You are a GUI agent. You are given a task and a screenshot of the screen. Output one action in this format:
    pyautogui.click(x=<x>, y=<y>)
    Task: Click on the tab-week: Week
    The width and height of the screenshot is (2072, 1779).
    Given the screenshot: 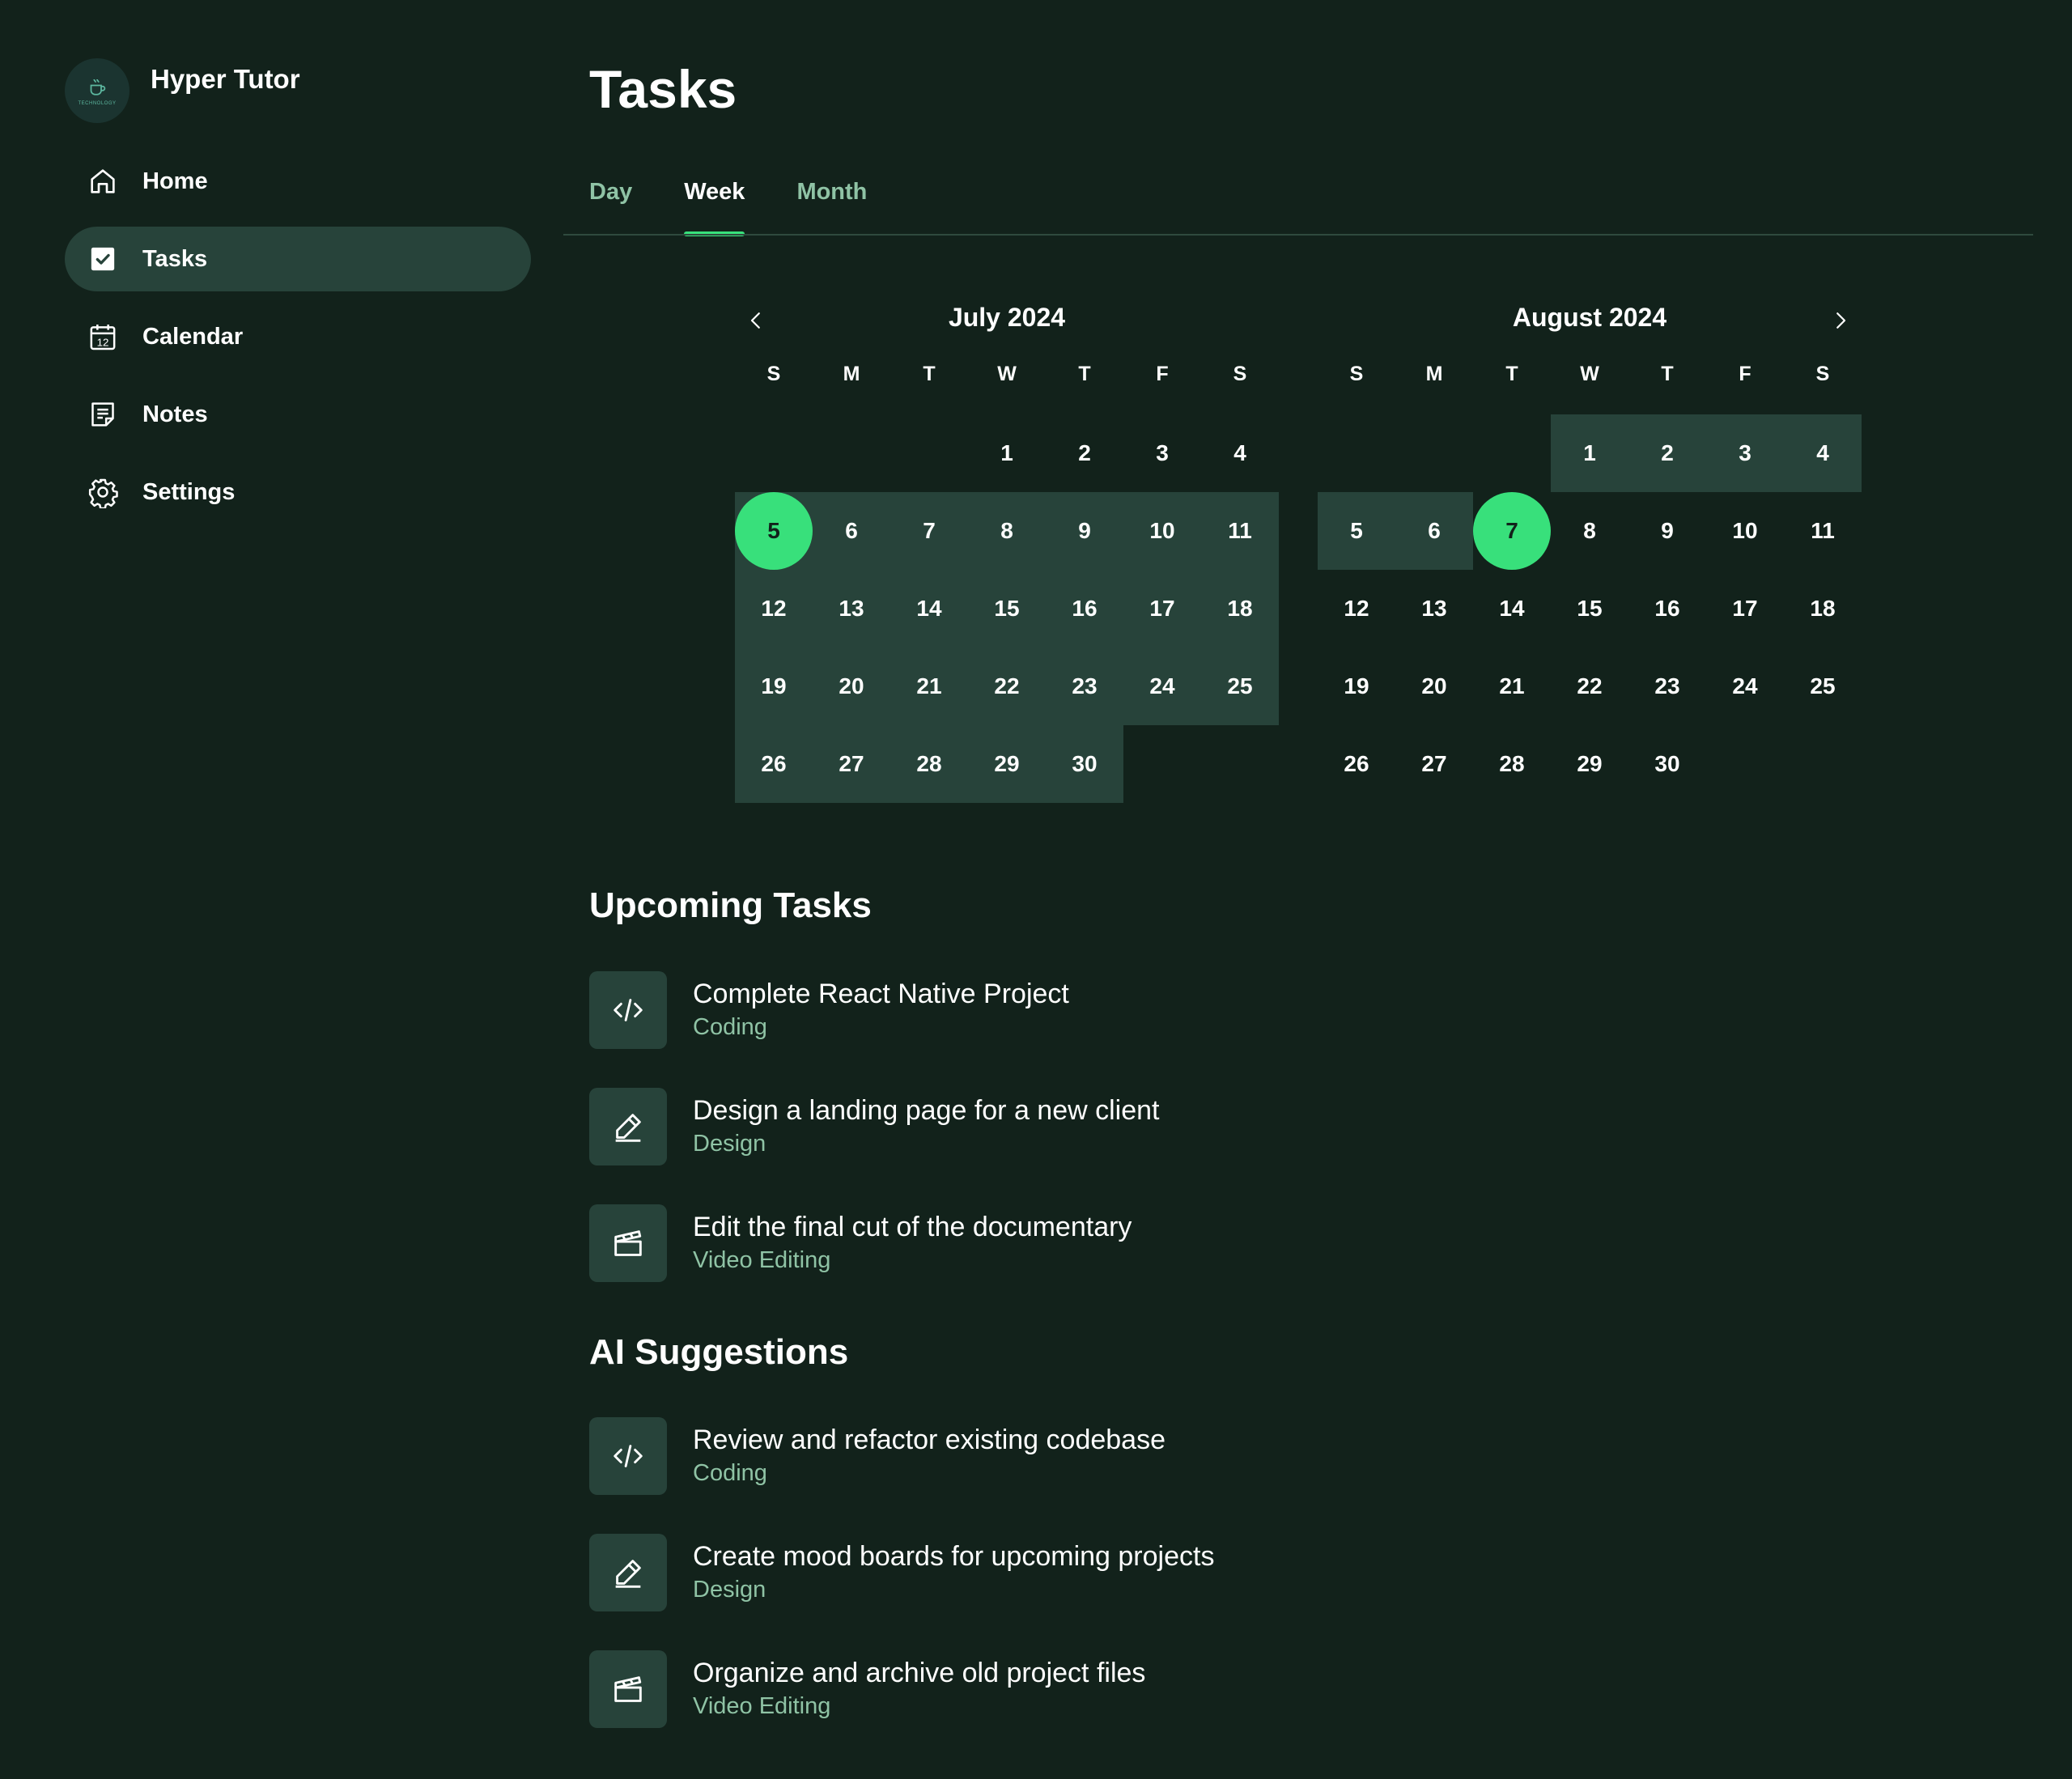 What is the action you would take?
    pyautogui.click(x=714, y=204)
    